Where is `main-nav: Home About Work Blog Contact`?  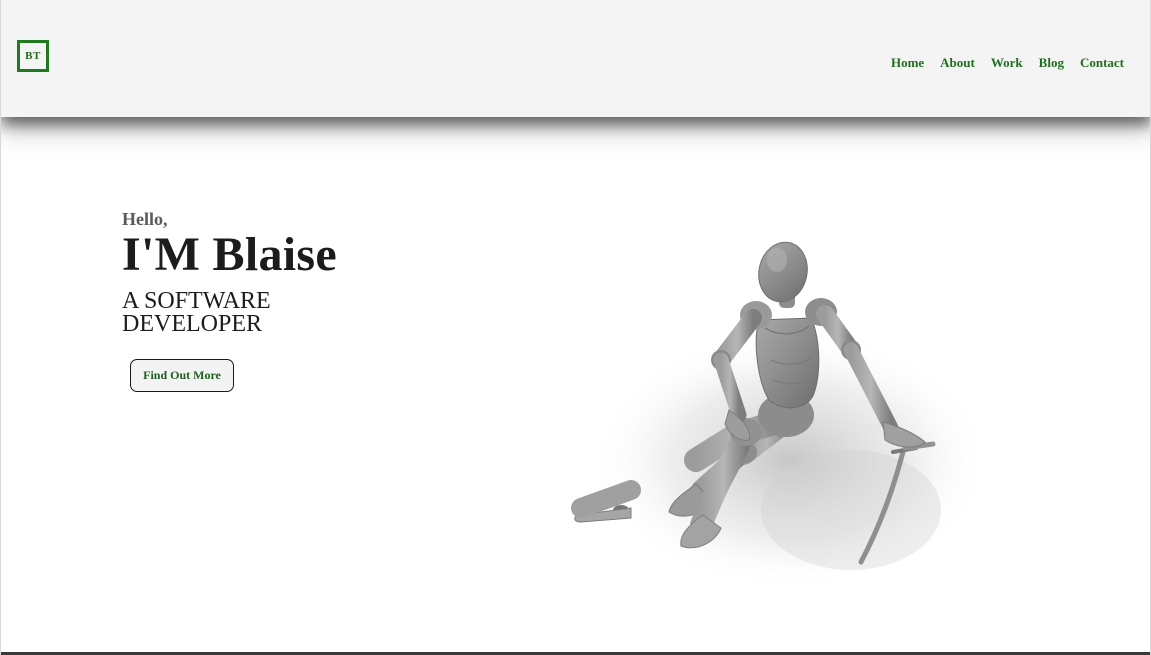 main-nav: Home About Work Blog Contact is located at coordinates (999, 63).